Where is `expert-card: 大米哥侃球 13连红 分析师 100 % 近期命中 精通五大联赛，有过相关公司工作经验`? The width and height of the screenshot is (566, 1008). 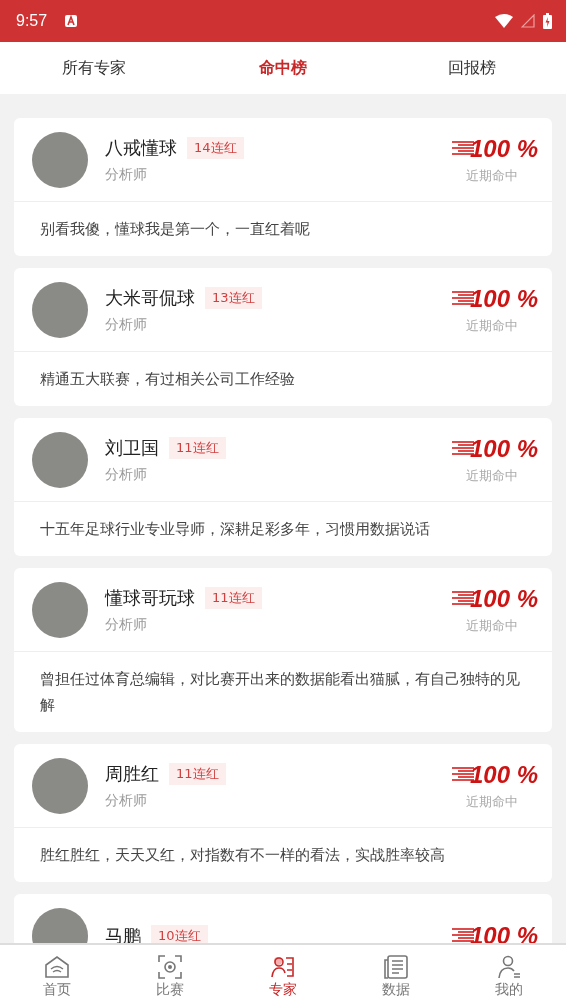
expert-card: 大米哥侃球 13连红 分析师 100 % 近期命中 精通五大联赛，有过相关公司工作经验 is located at coordinates (283, 337).